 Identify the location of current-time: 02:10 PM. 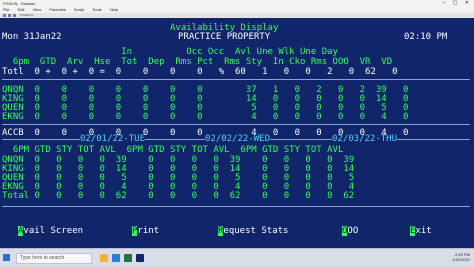
(426, 37).